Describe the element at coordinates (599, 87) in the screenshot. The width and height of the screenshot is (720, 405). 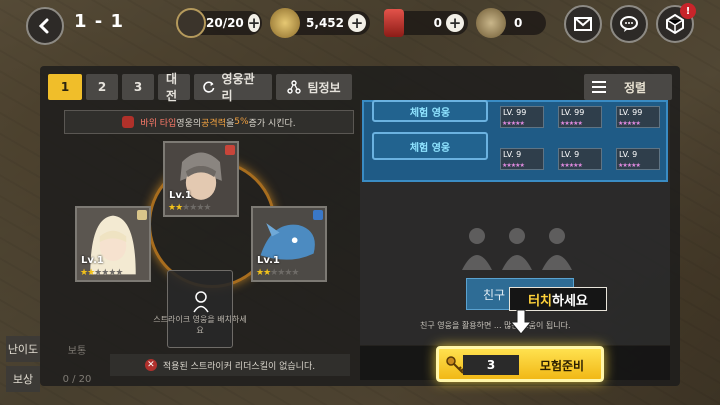
I see `menu-icon` at that location.